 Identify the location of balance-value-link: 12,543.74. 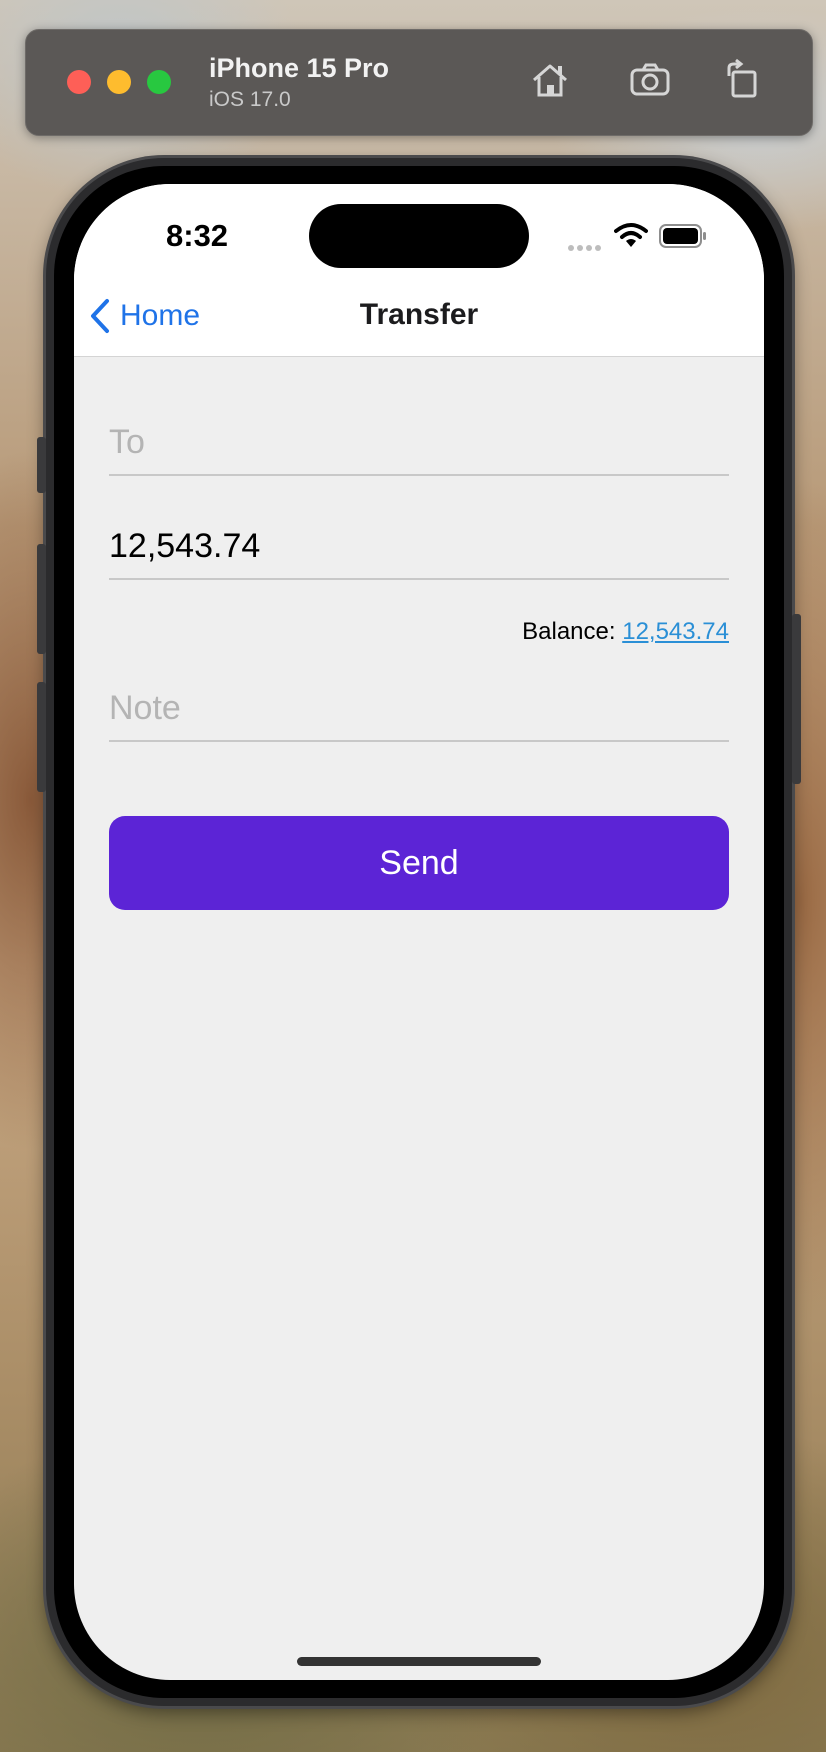
(675, 631).